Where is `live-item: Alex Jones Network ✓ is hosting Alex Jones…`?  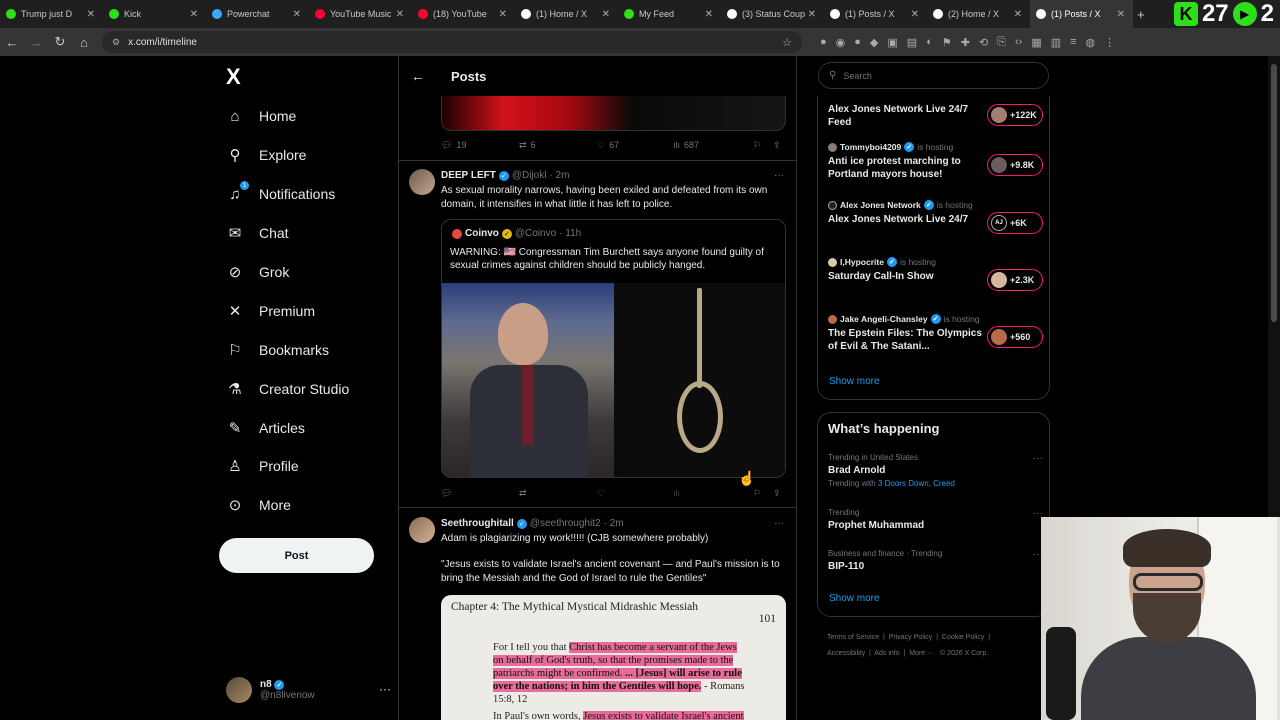
live-item: Alex Jones Network ✓ is hosting Alex Jones… is located at coordinates (935, 217).